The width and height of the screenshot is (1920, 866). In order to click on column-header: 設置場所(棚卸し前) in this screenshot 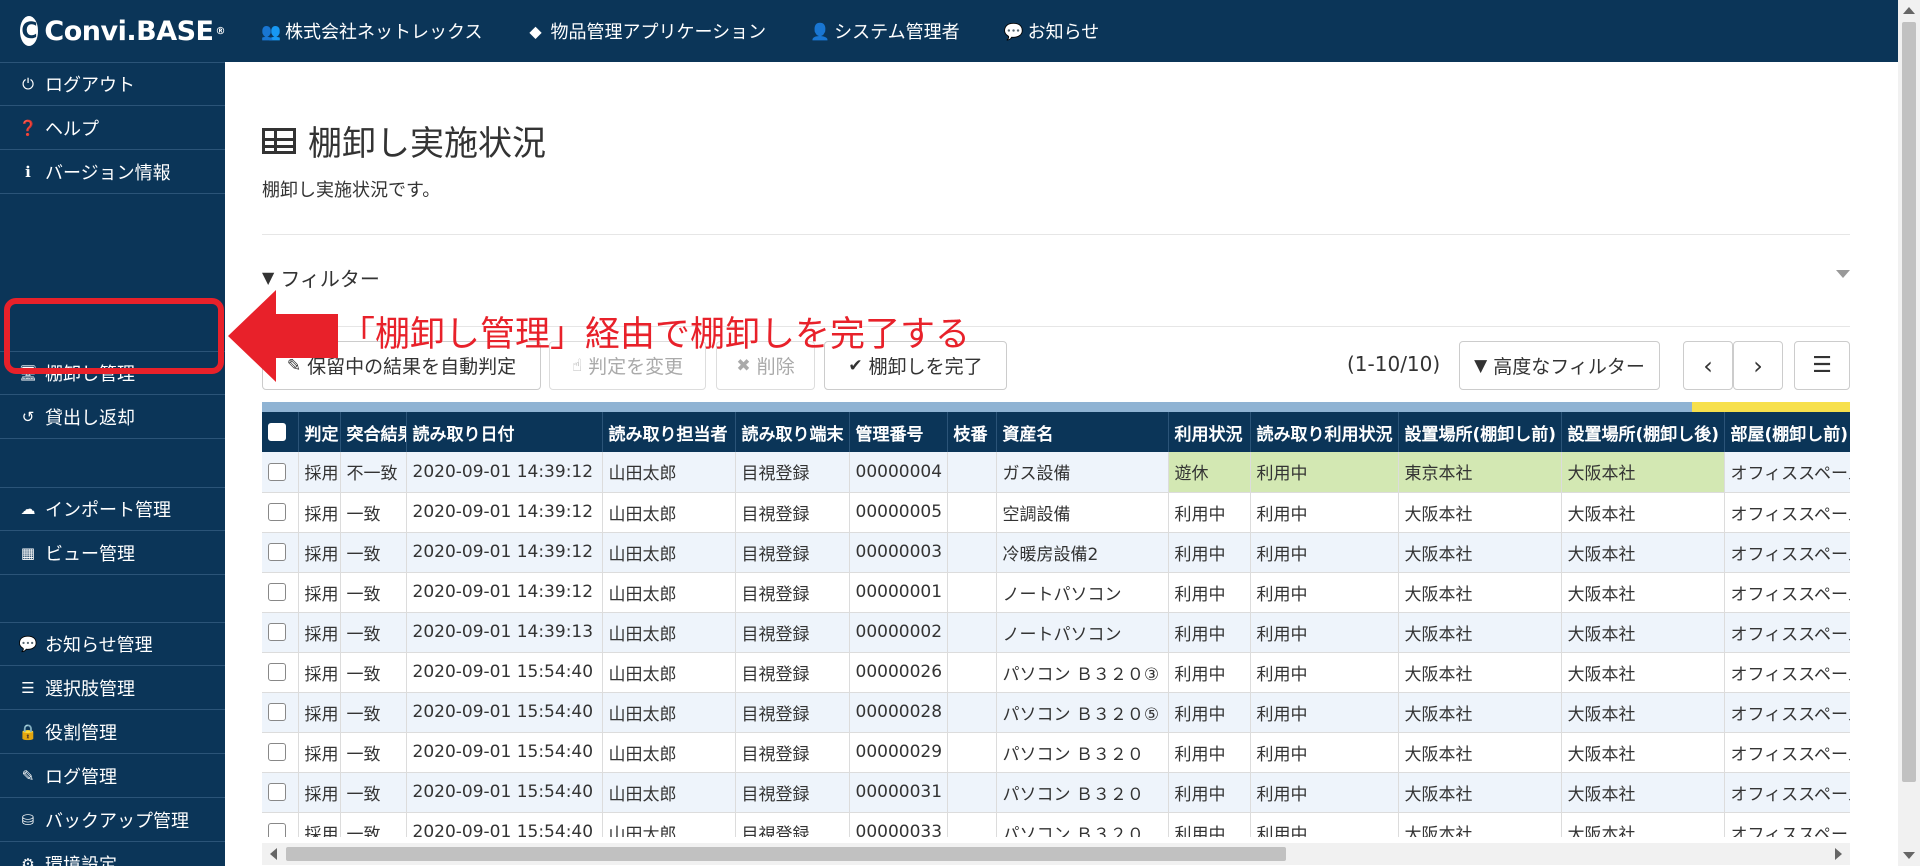, I will do `click(1480, 432)`.